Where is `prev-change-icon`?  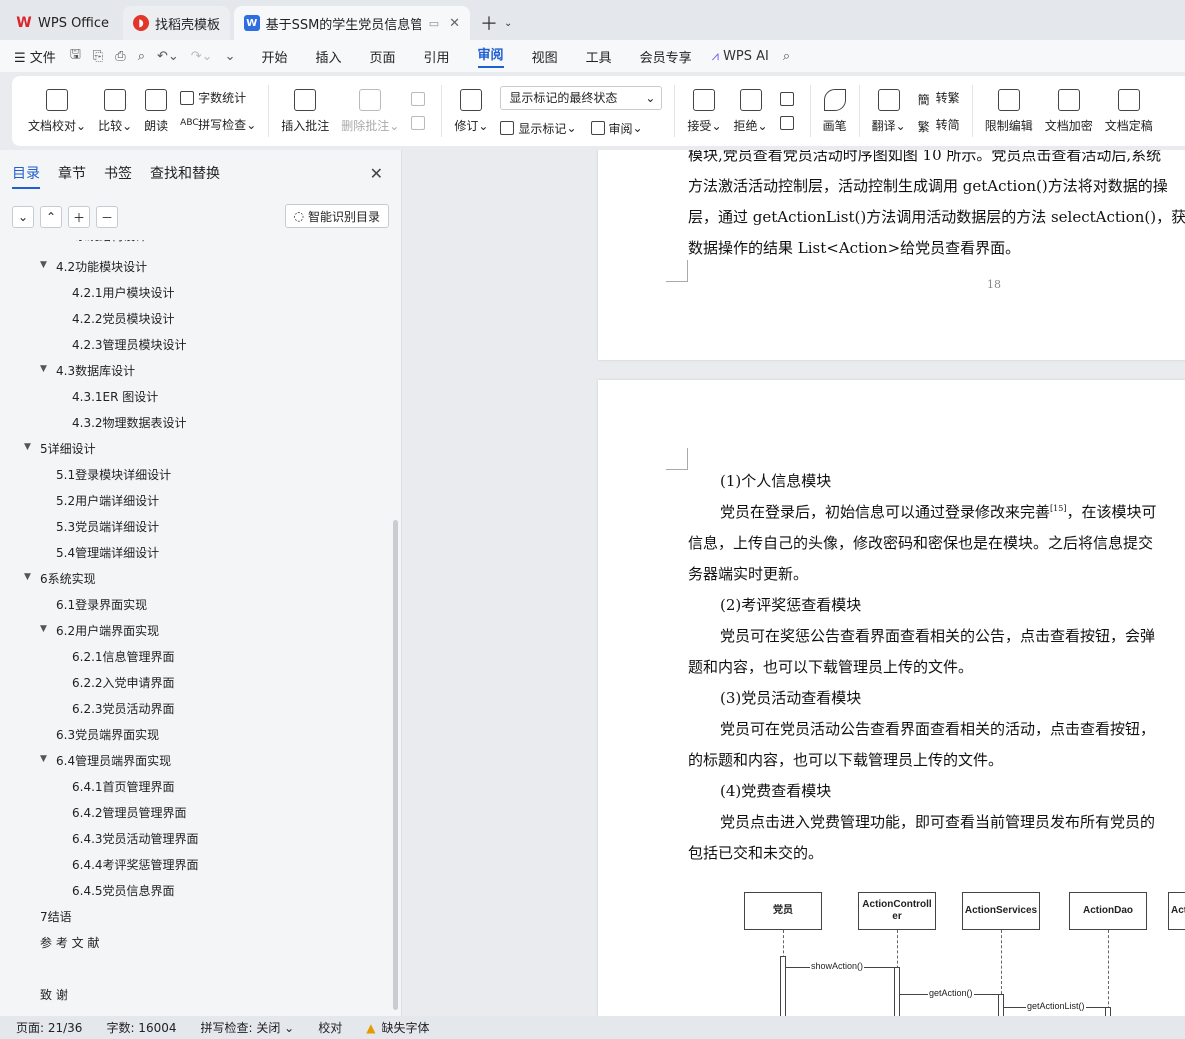
prev-change-icon is located at coordinates (788, 99).